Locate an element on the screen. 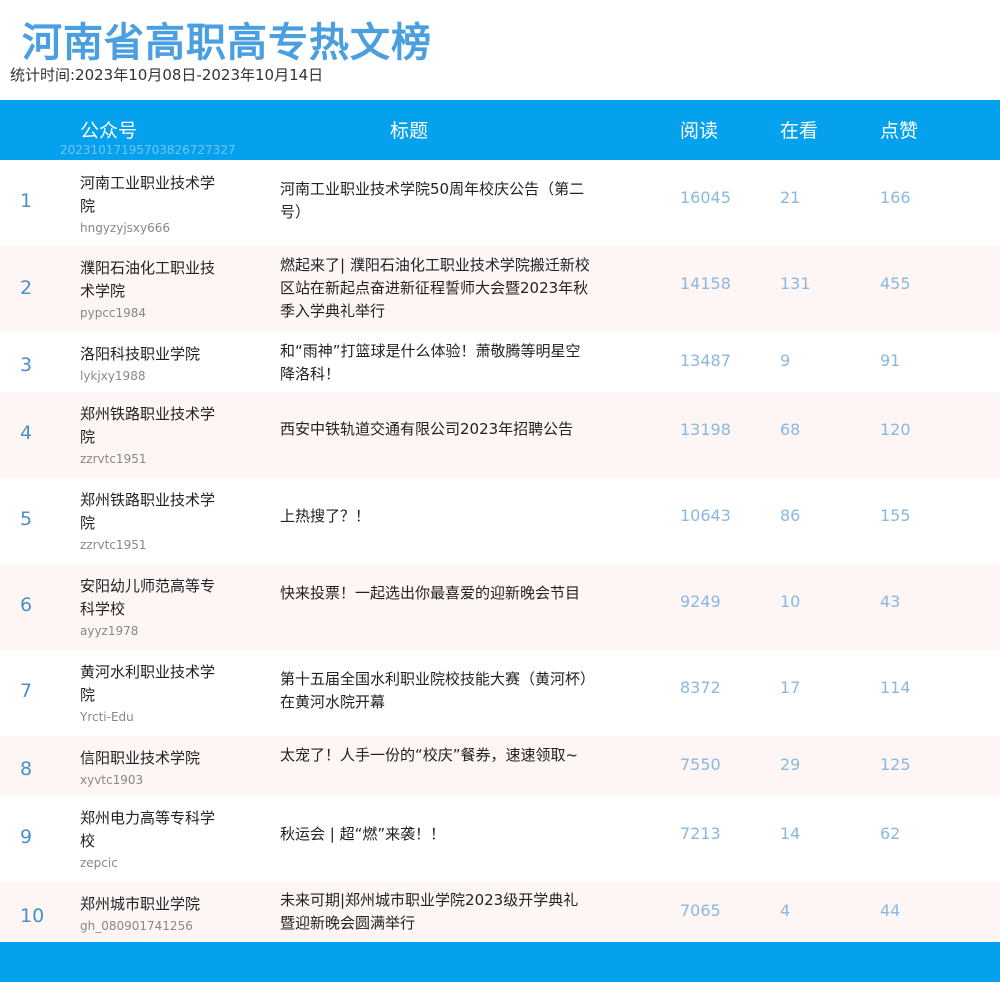 This screenshot has width=1000, height=982. account-id: gh_080901741256 is located at coordinates (136, 926).